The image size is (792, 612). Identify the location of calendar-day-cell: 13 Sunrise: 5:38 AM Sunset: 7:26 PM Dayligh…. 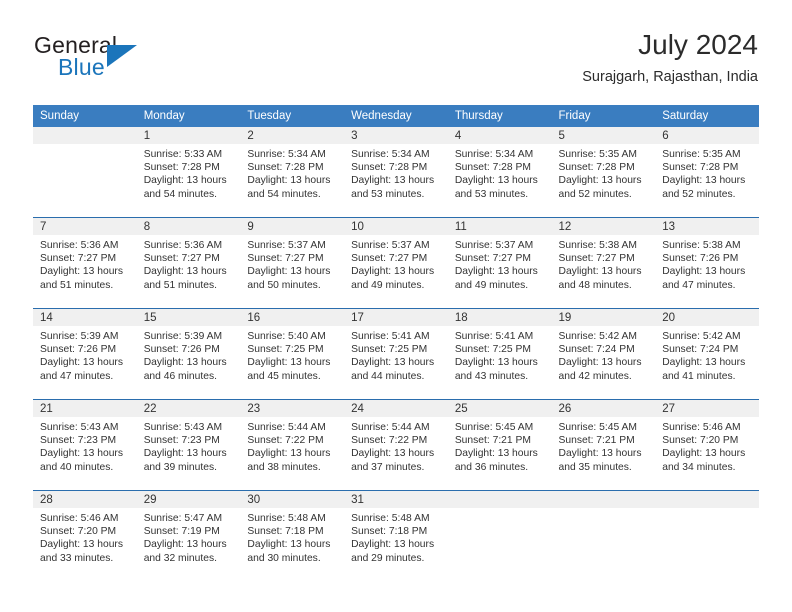
(707, 263).